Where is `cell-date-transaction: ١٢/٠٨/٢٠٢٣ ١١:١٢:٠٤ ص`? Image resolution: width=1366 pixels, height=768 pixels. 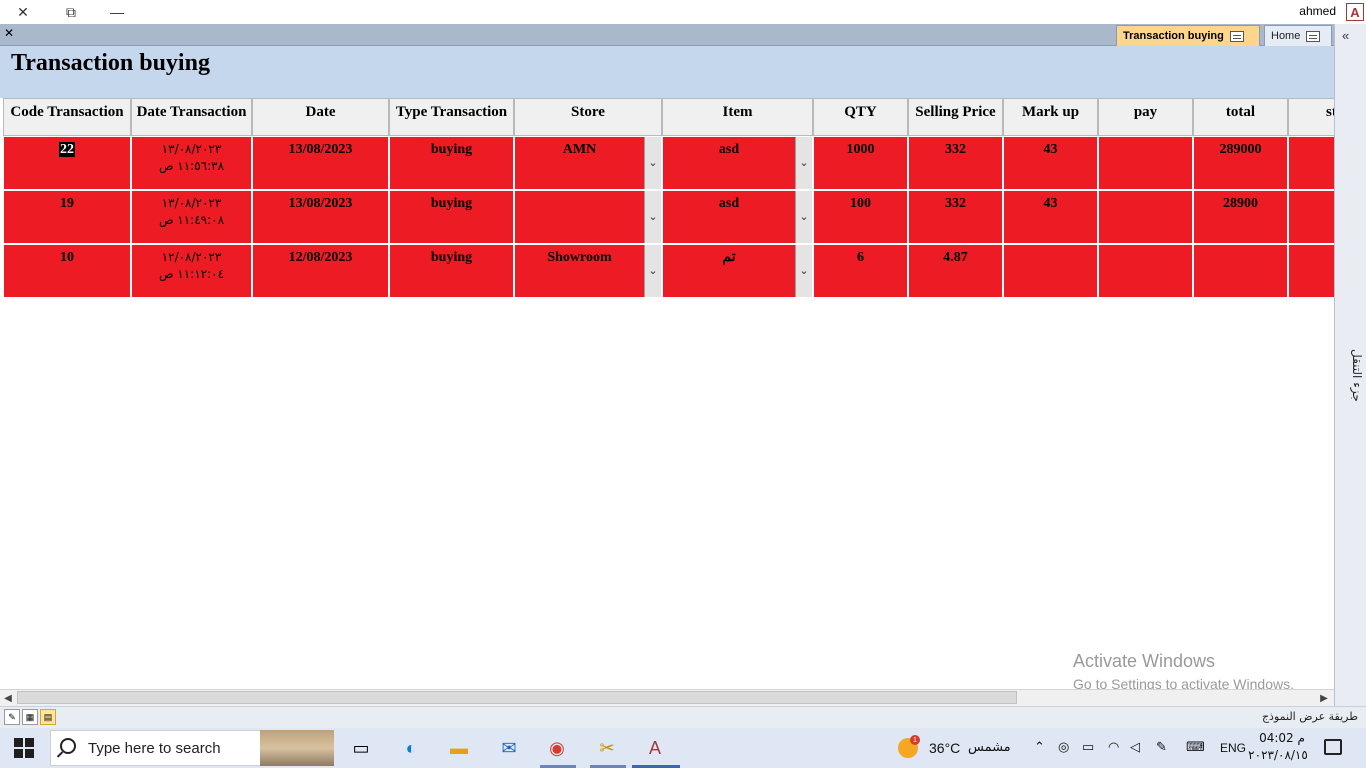 cell-date-transaction: ١٢/٠٨/٢٠٢٣ ١١:١٢:٠٤ ص is located at coordinates (191, 271).